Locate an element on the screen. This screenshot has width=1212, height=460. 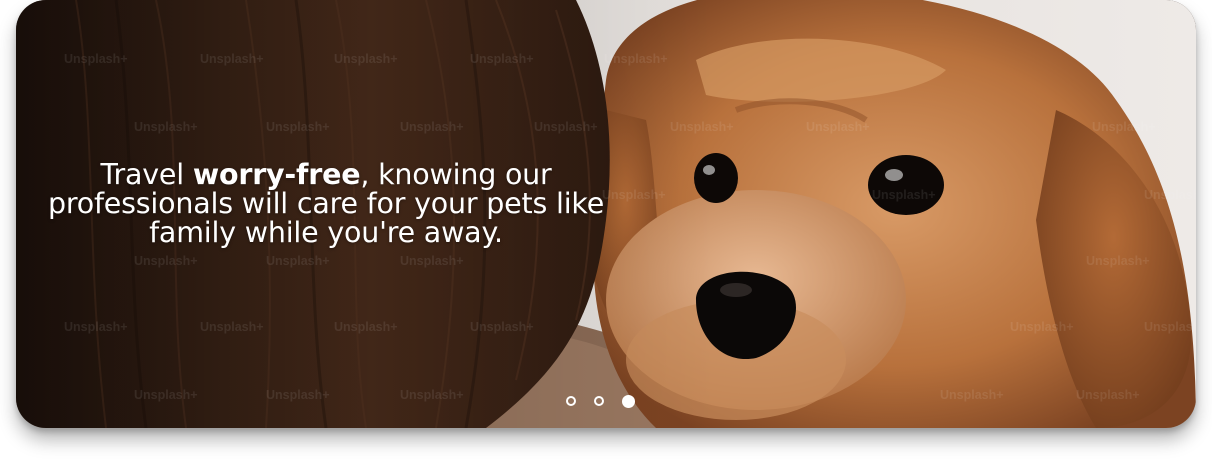
carousel-pagination is located at coordinates (600, 401).